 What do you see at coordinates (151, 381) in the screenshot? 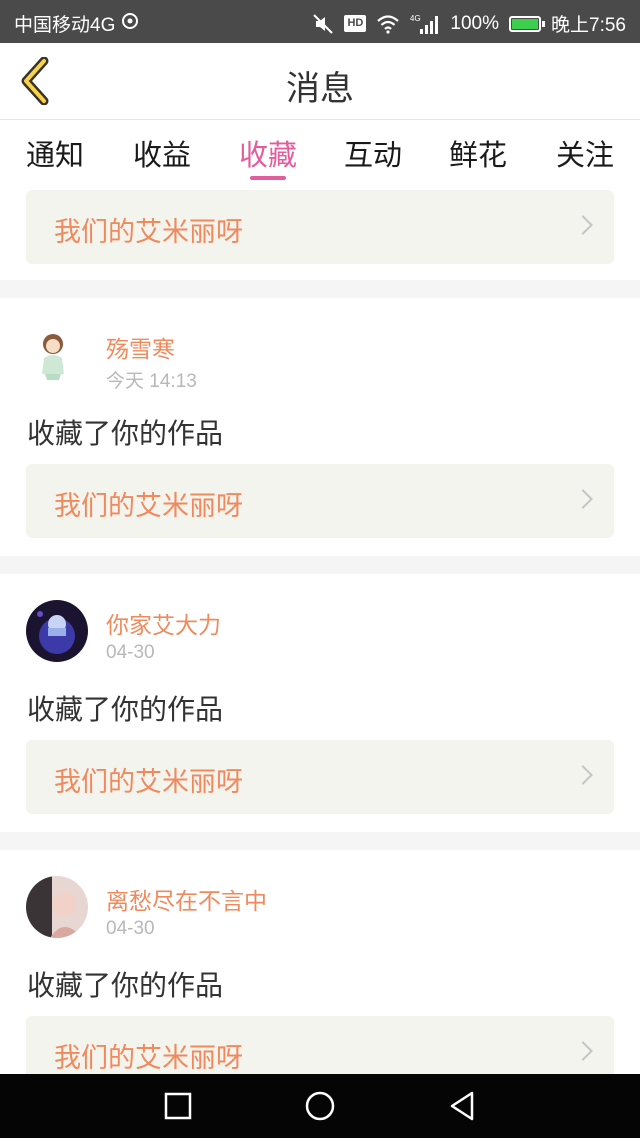
I see `timestamp: 今天 14:13` at bounding box center [151, 381].